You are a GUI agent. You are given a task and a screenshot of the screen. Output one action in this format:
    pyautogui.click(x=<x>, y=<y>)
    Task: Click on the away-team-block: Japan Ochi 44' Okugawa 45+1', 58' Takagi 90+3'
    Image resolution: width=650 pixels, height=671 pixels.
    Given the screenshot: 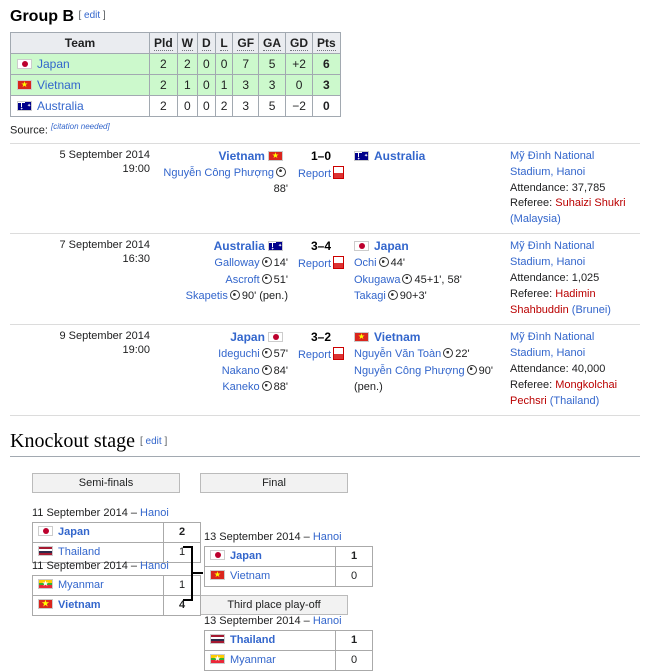 What is the action you would take?
    pyautogui.click(x=426, y=279)
    